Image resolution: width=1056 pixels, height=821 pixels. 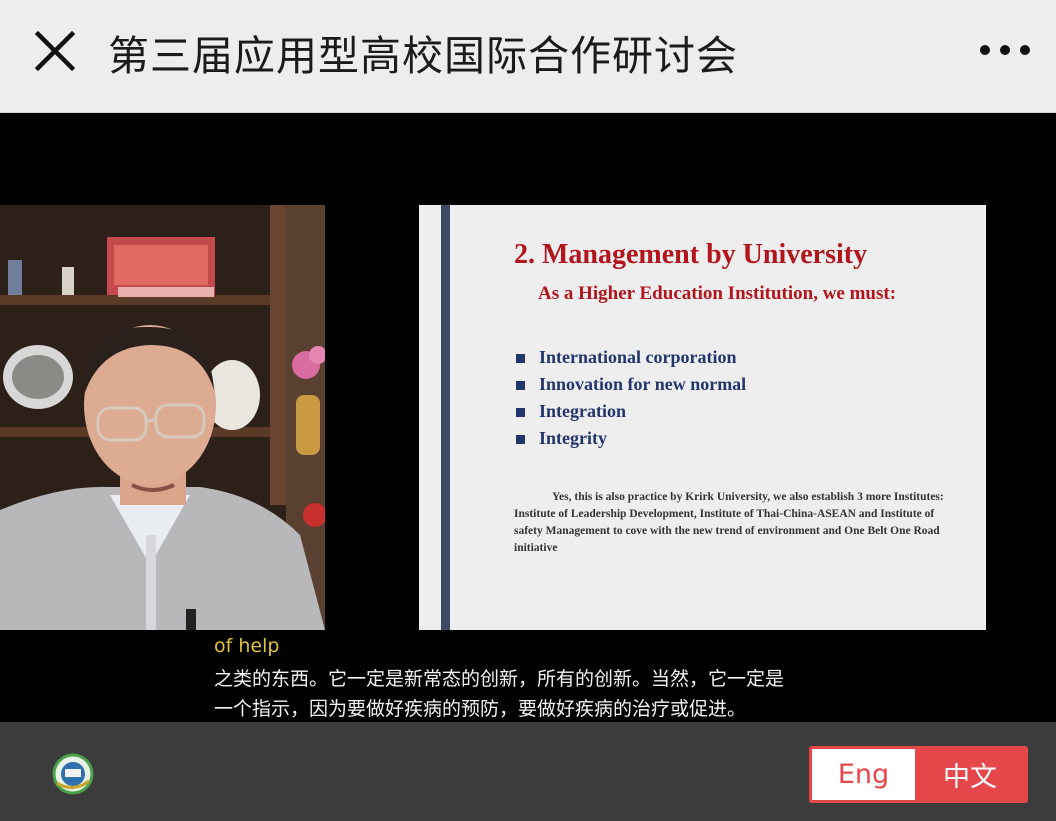 I want to click on slide-bullet: Integration, so click(x=630, y=414).